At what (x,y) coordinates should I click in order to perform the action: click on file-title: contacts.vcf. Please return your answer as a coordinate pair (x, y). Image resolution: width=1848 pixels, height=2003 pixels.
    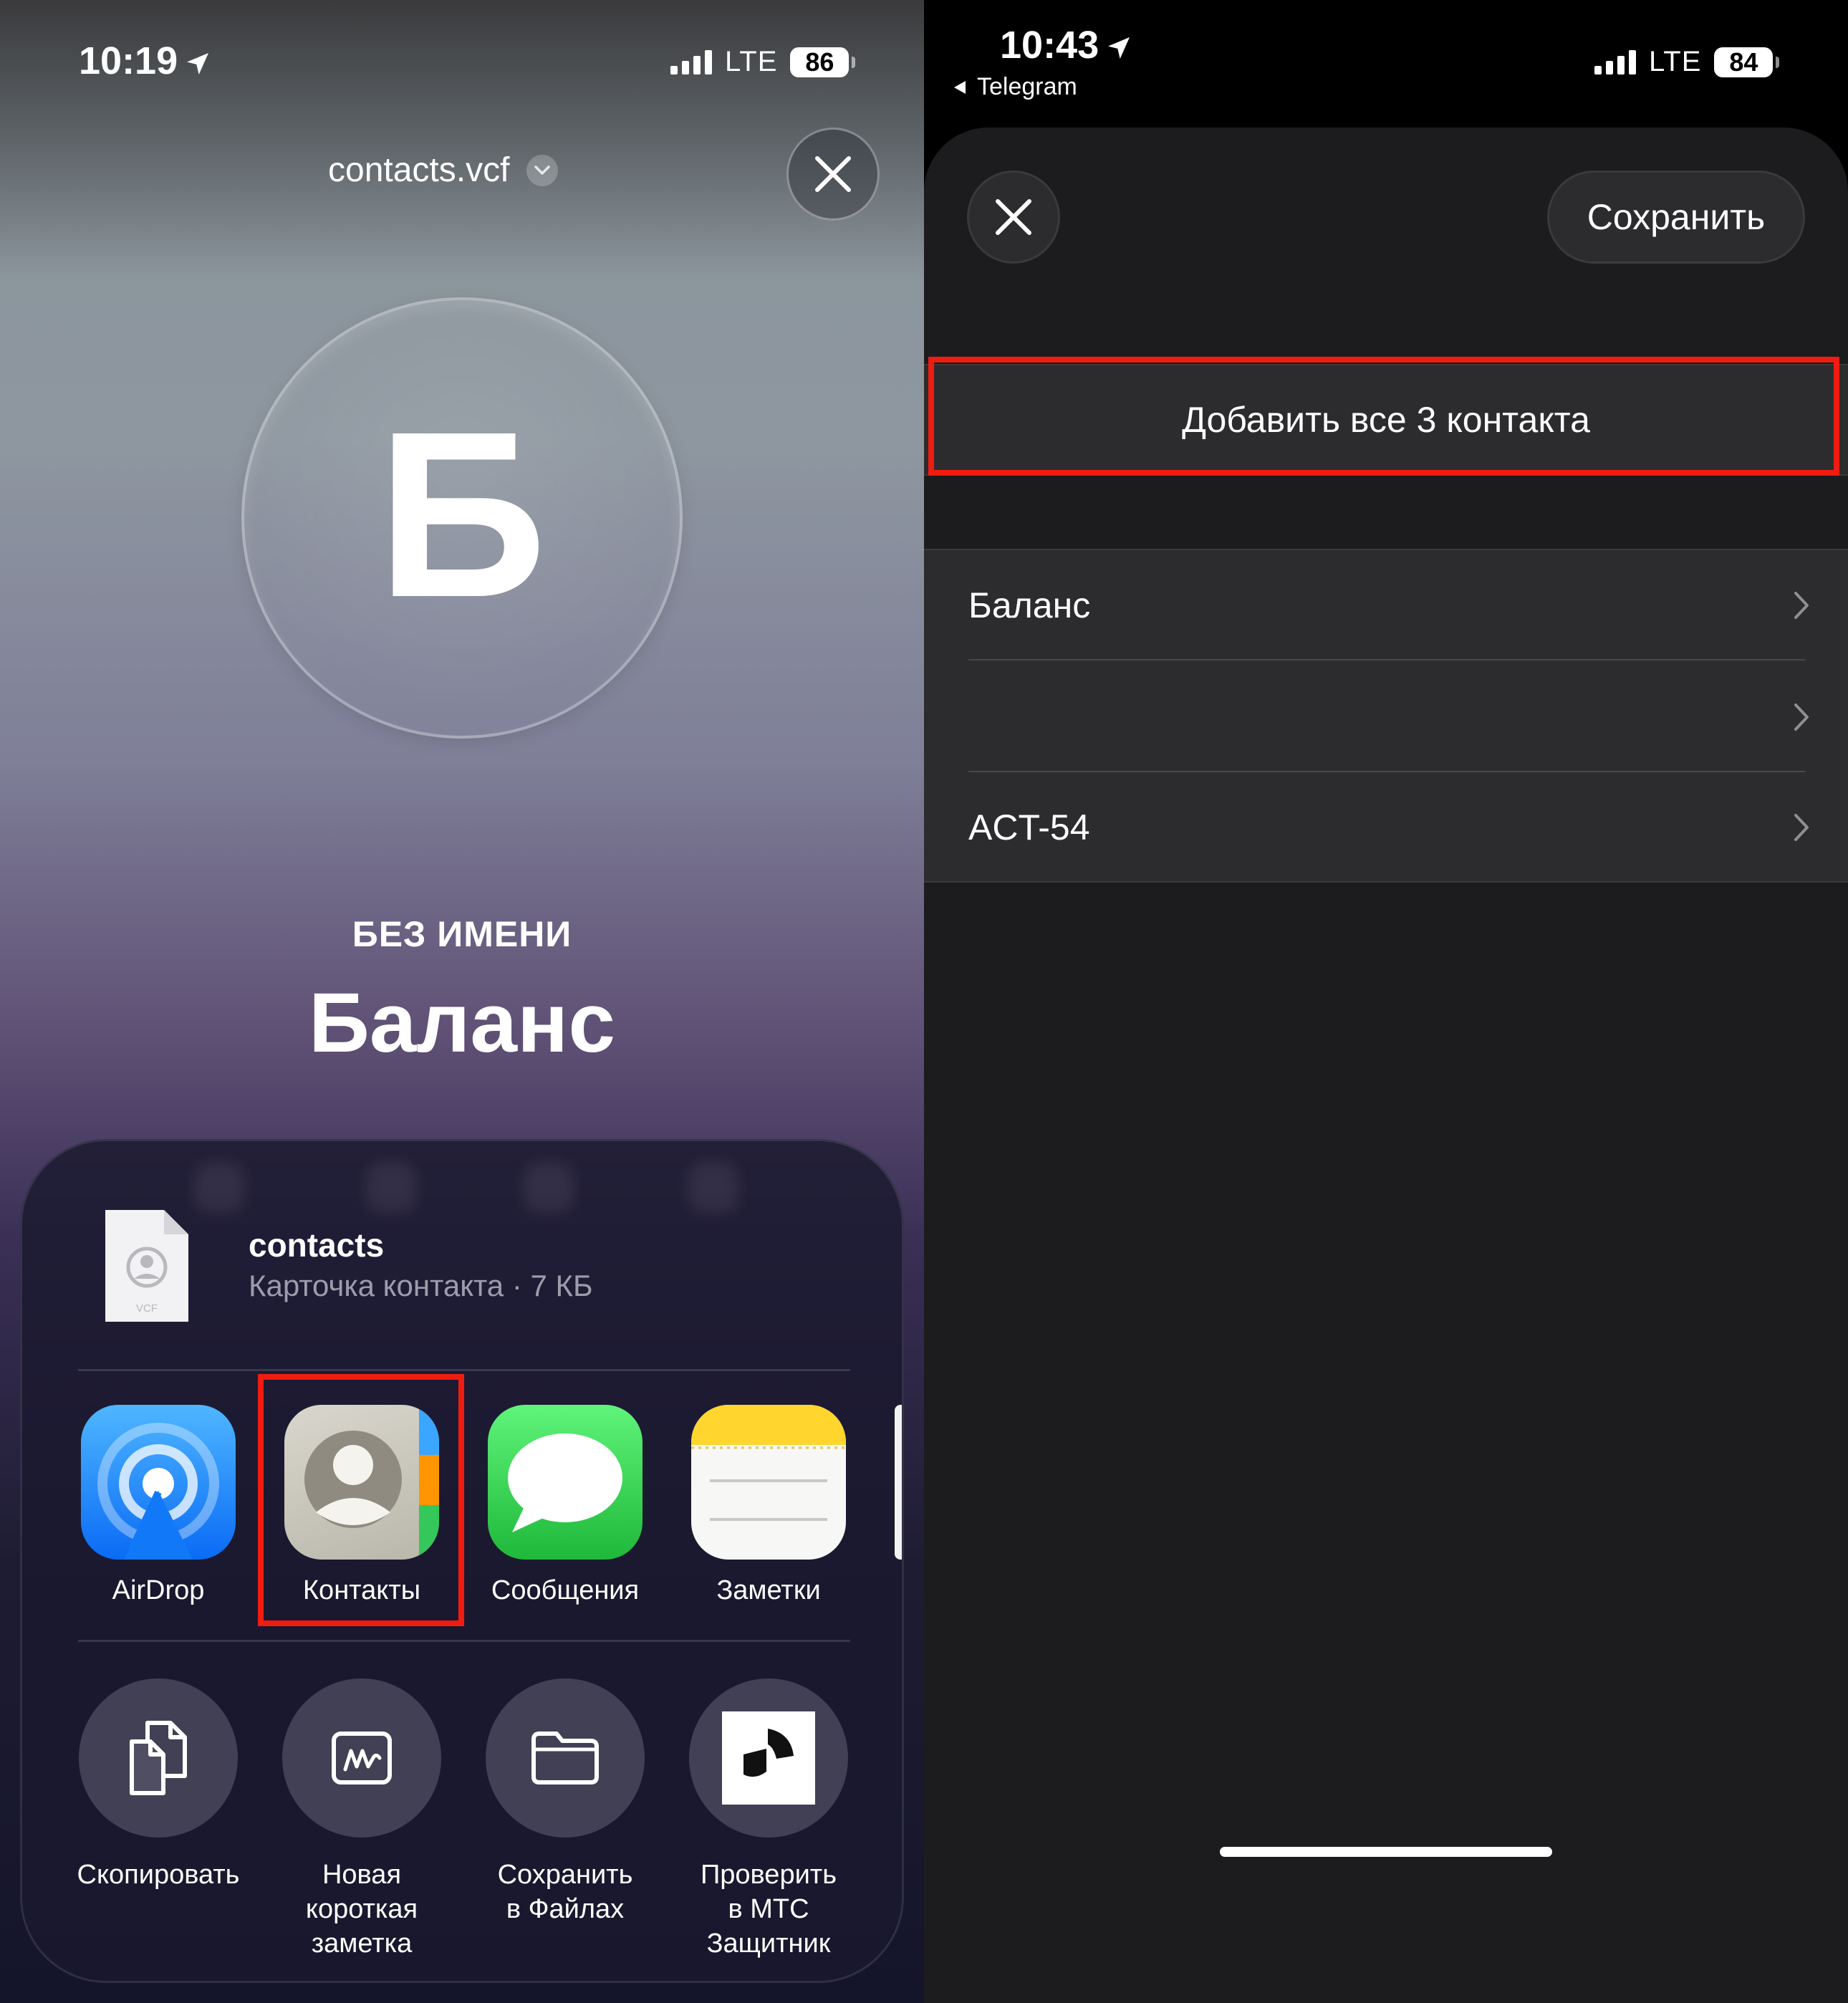
    Looking at the image, I should click on (419, 170).